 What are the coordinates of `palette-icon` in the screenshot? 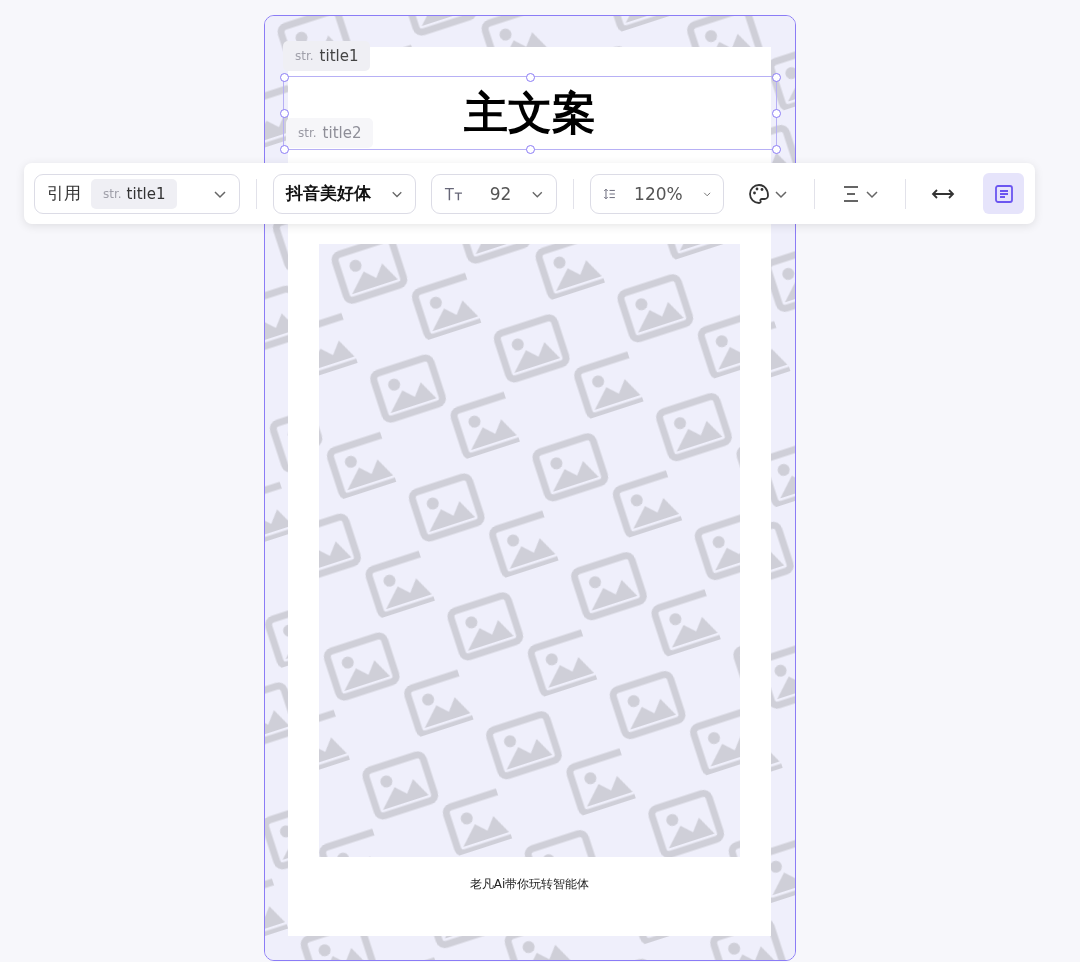 It's located at (759, 193).